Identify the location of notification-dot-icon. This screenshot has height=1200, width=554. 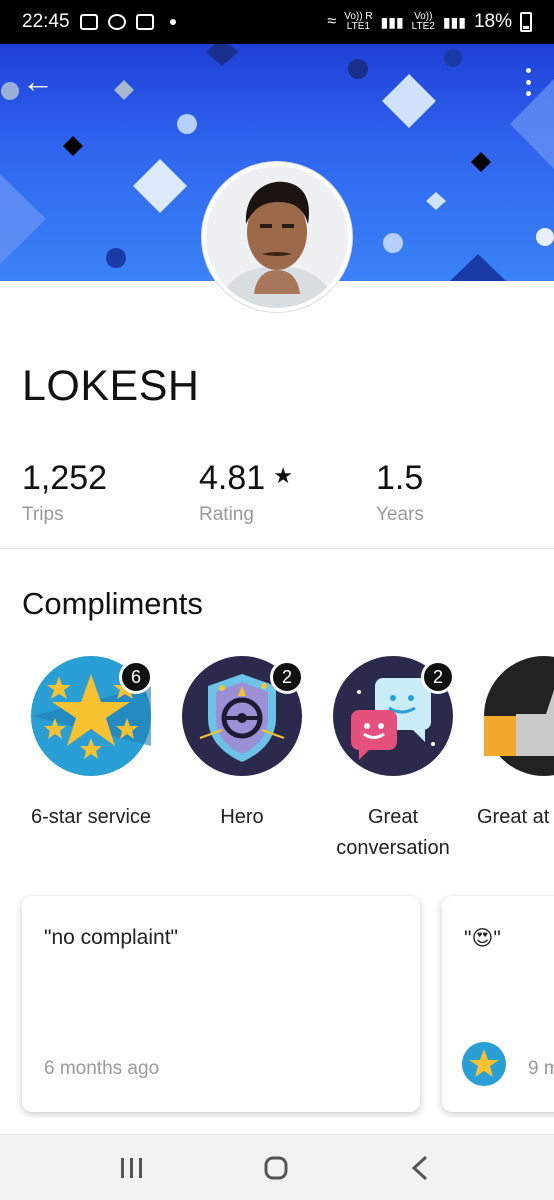
(172, 22).